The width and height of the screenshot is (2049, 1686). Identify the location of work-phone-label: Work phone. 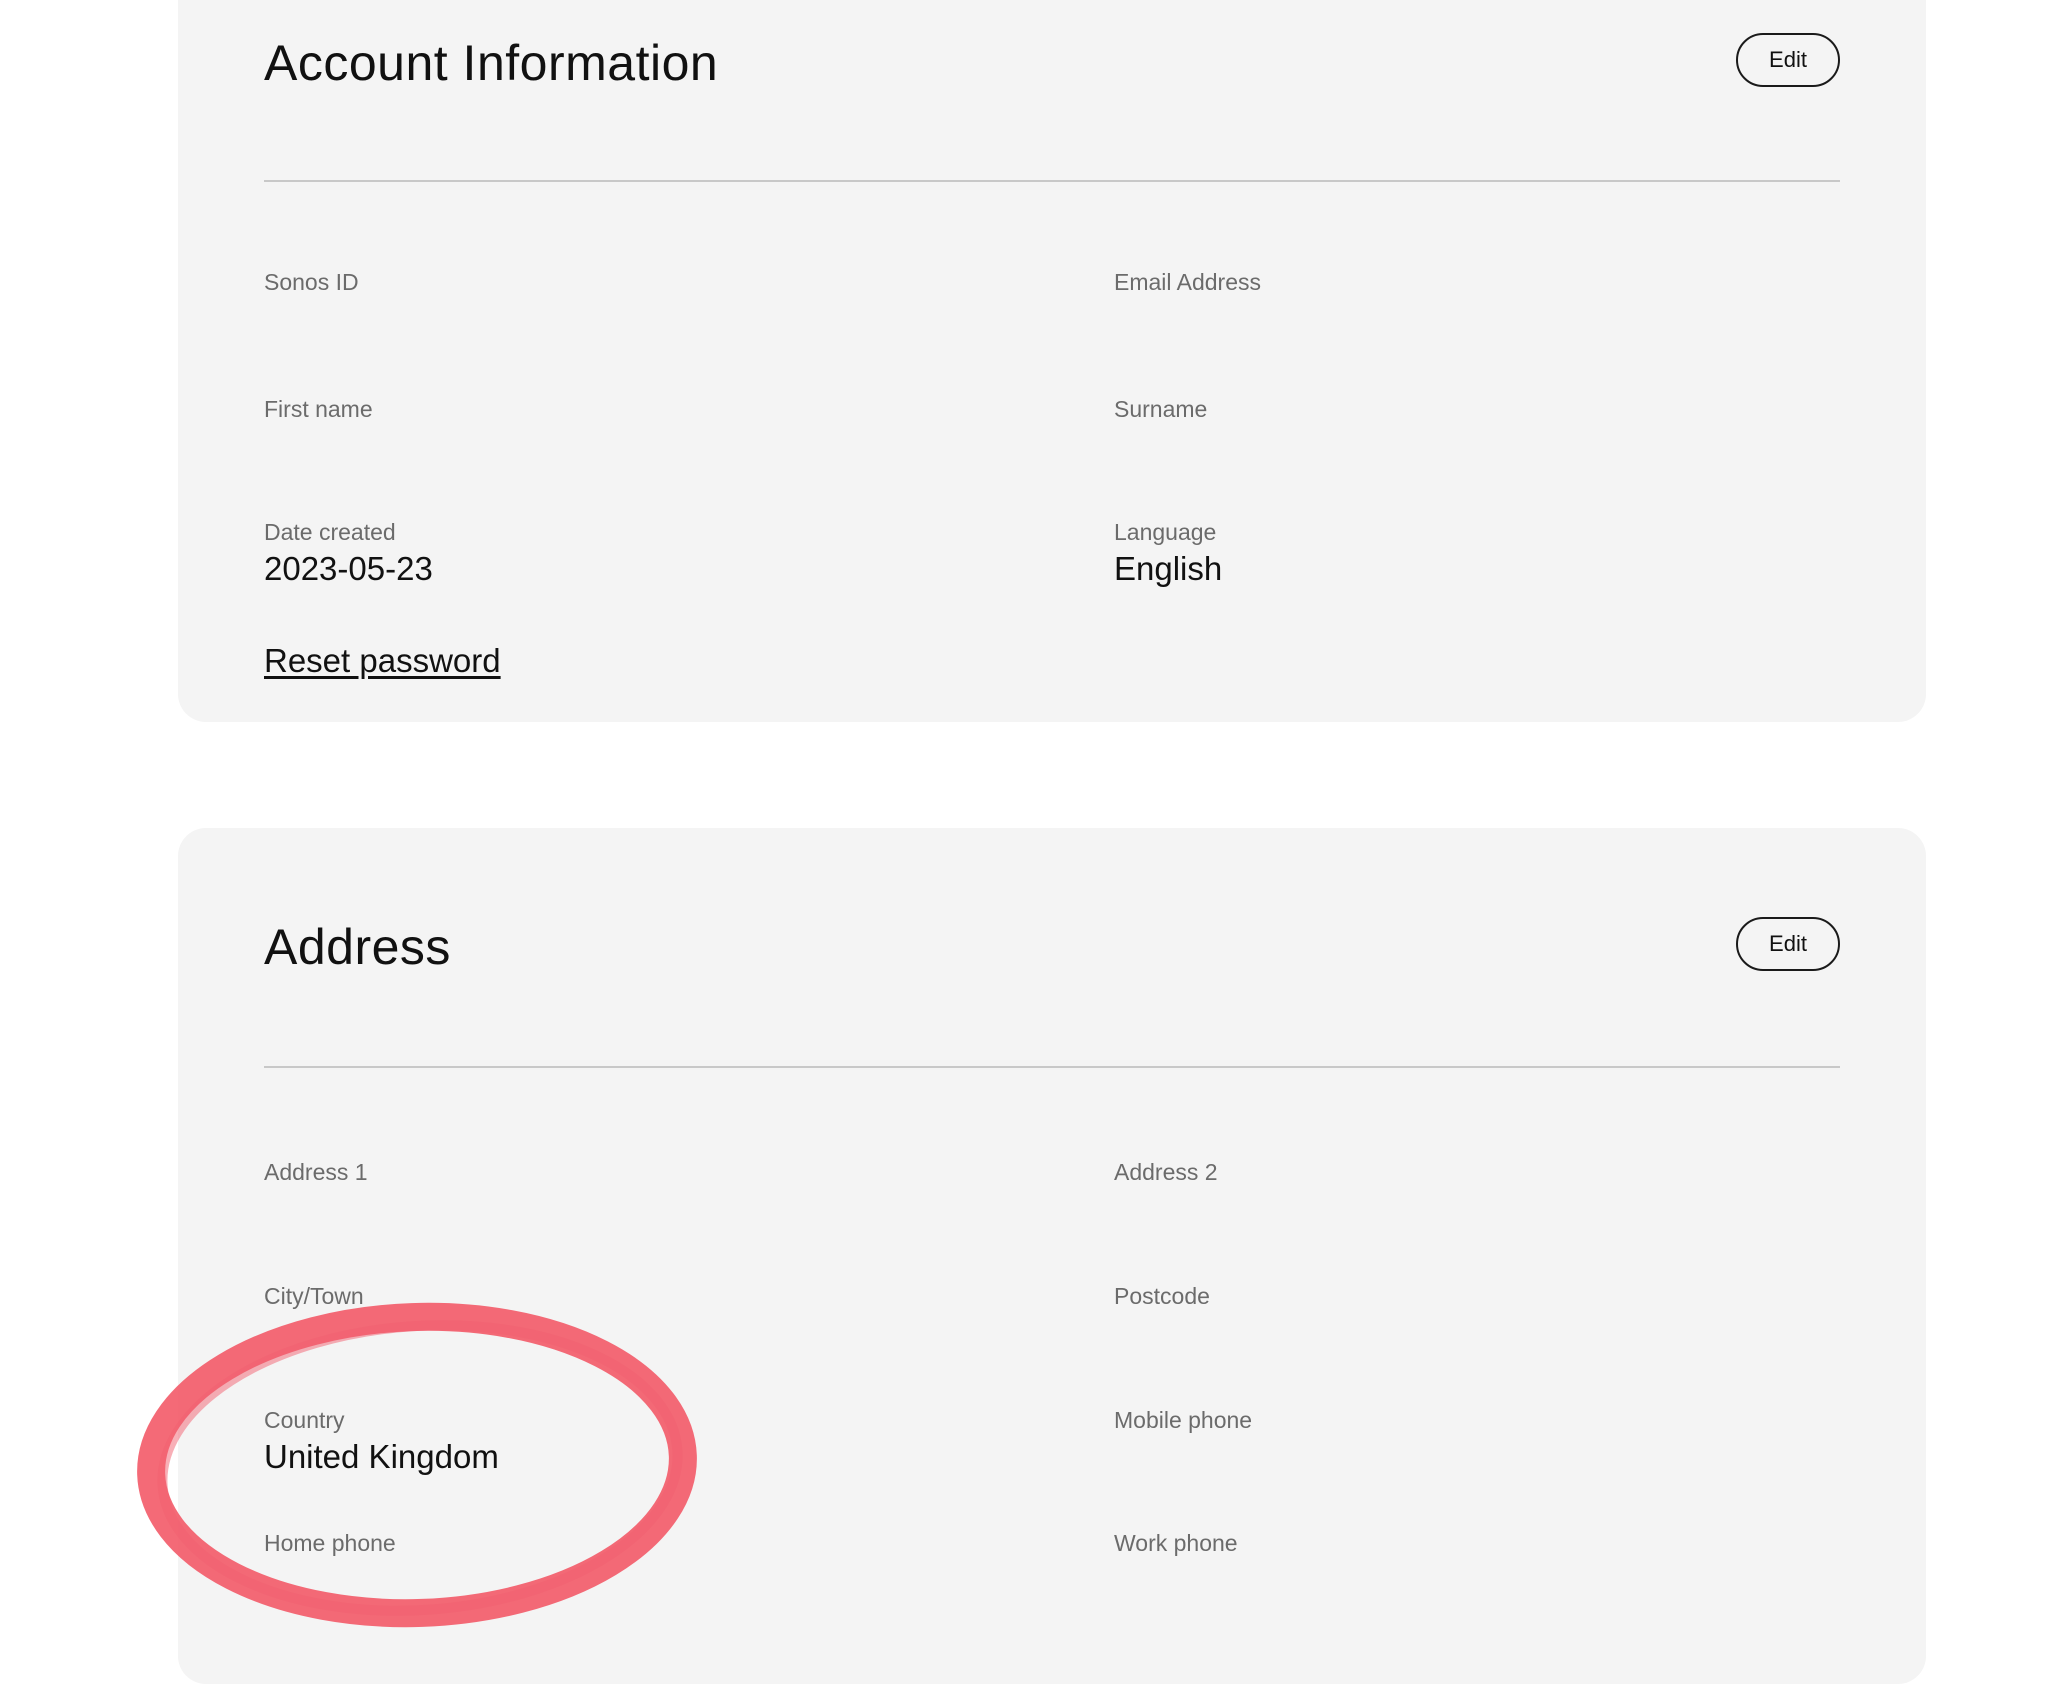
(1176, 1543).